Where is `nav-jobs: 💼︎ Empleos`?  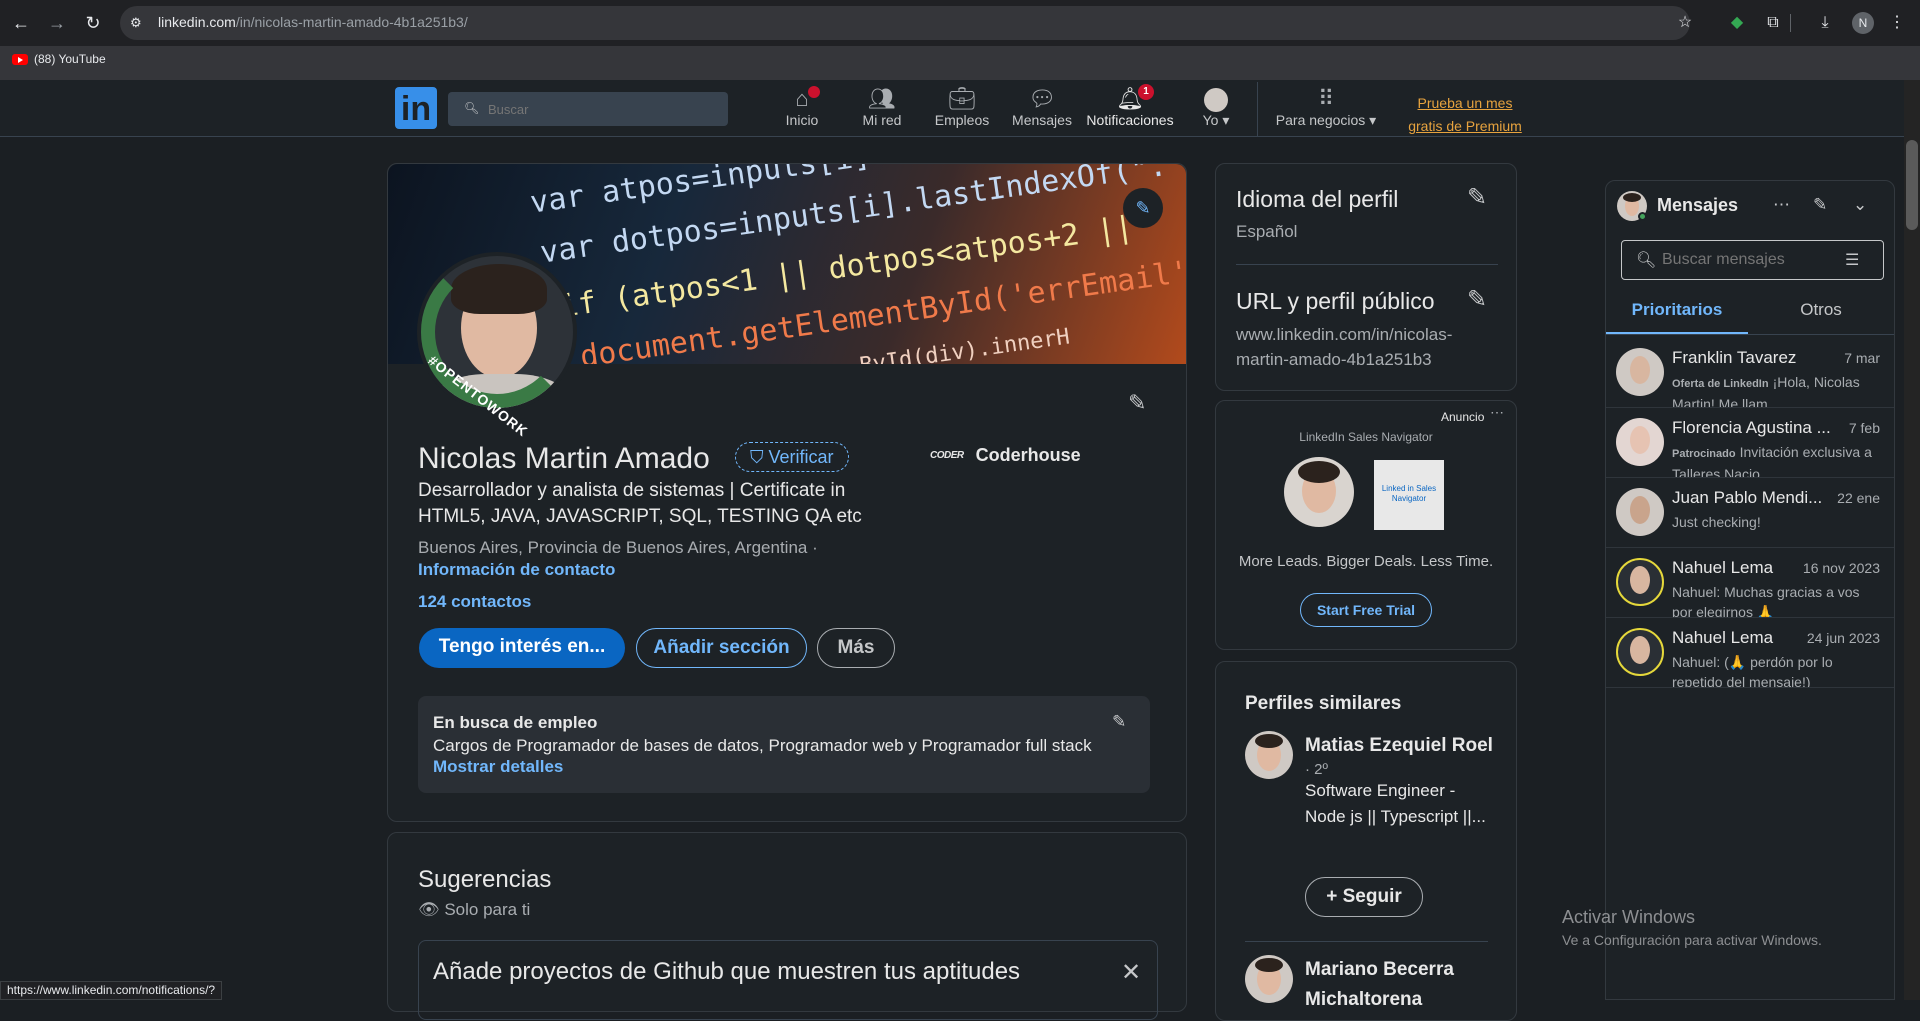
nav-jobs: 💼︎ Empleos is located at coordinates (962, 110).